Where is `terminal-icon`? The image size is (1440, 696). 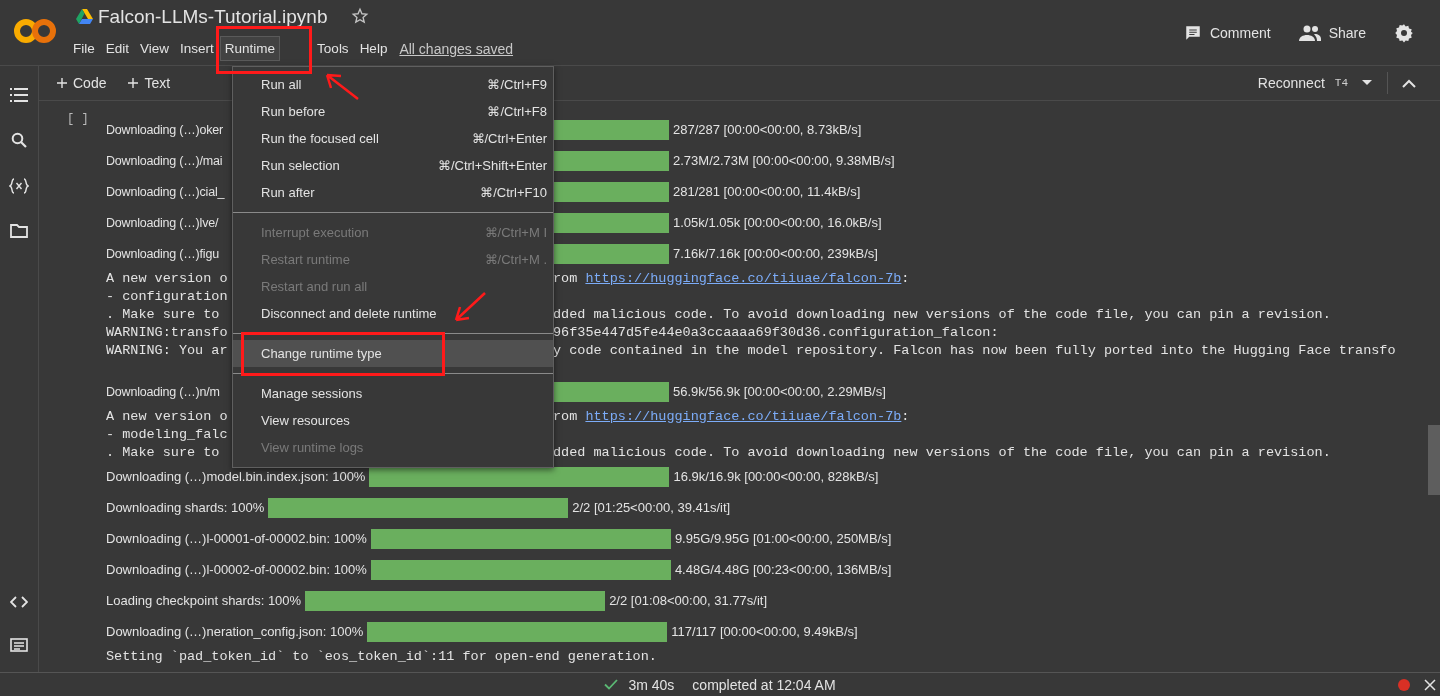 terminal-icon is located at coordinates (19, 645).